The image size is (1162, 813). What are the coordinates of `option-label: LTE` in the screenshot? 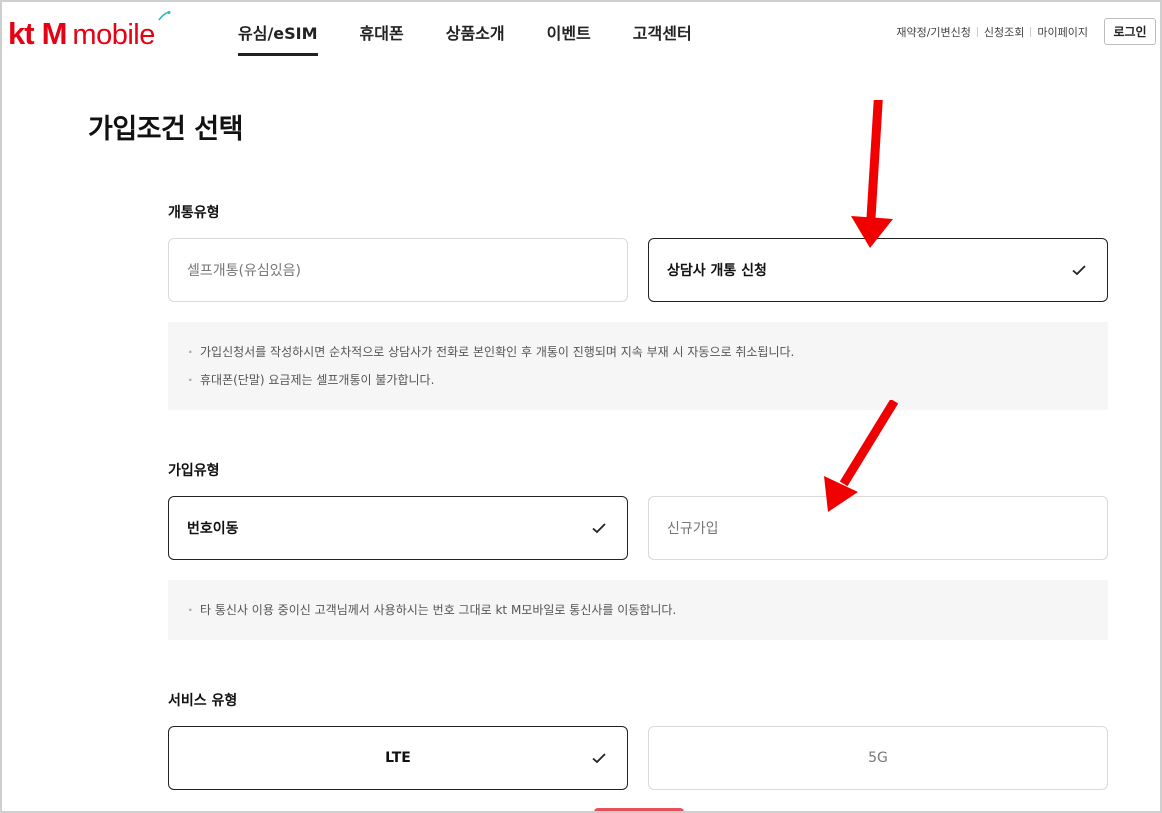 It's located at (398, 758).